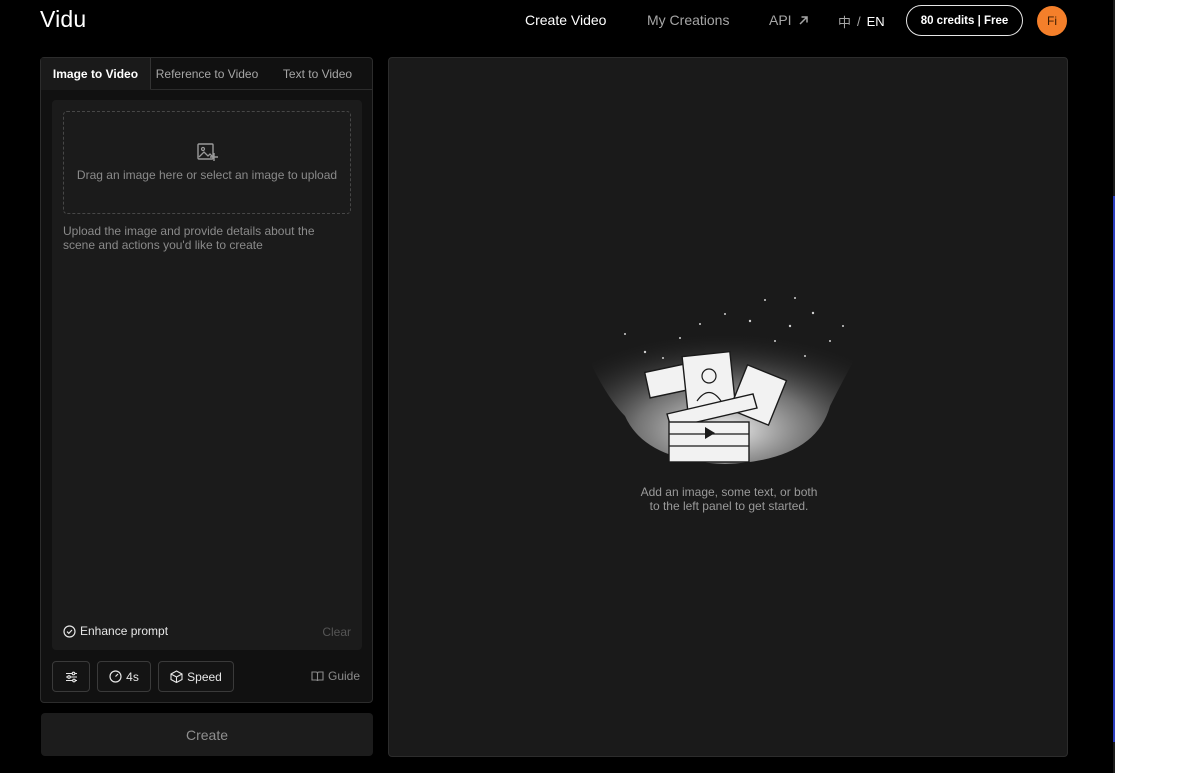 Image resolution: width=1200 pixels, height=773 pixels. Describe the element at coordinates (207, 734) in the screenshot. I see `create-button: Create` at that location.